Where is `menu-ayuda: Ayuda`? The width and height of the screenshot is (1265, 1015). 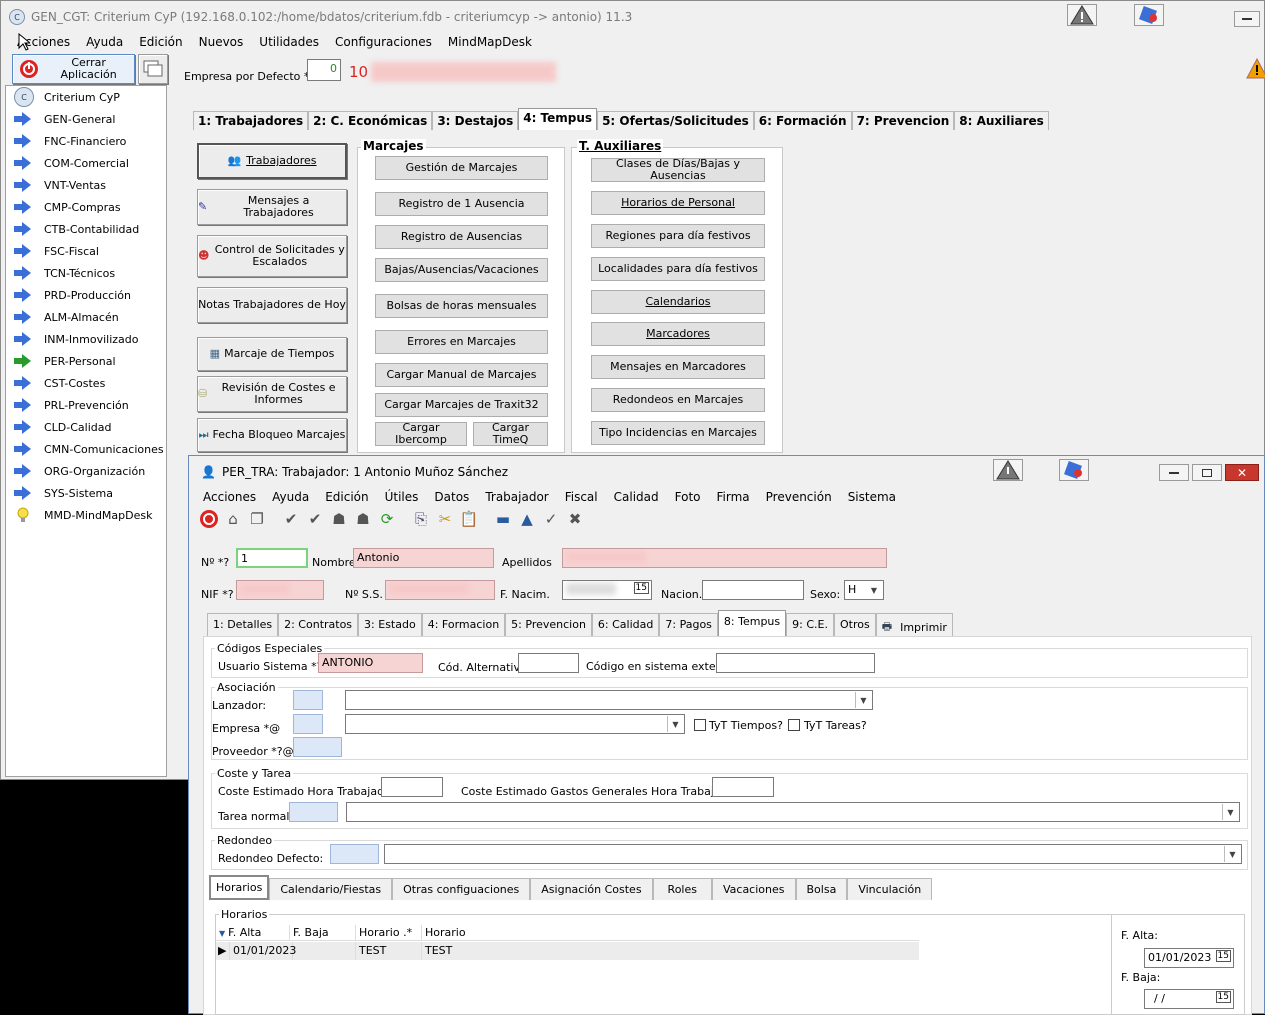
menu-ayuda: Ayuda is located at coordinates (104, 42).